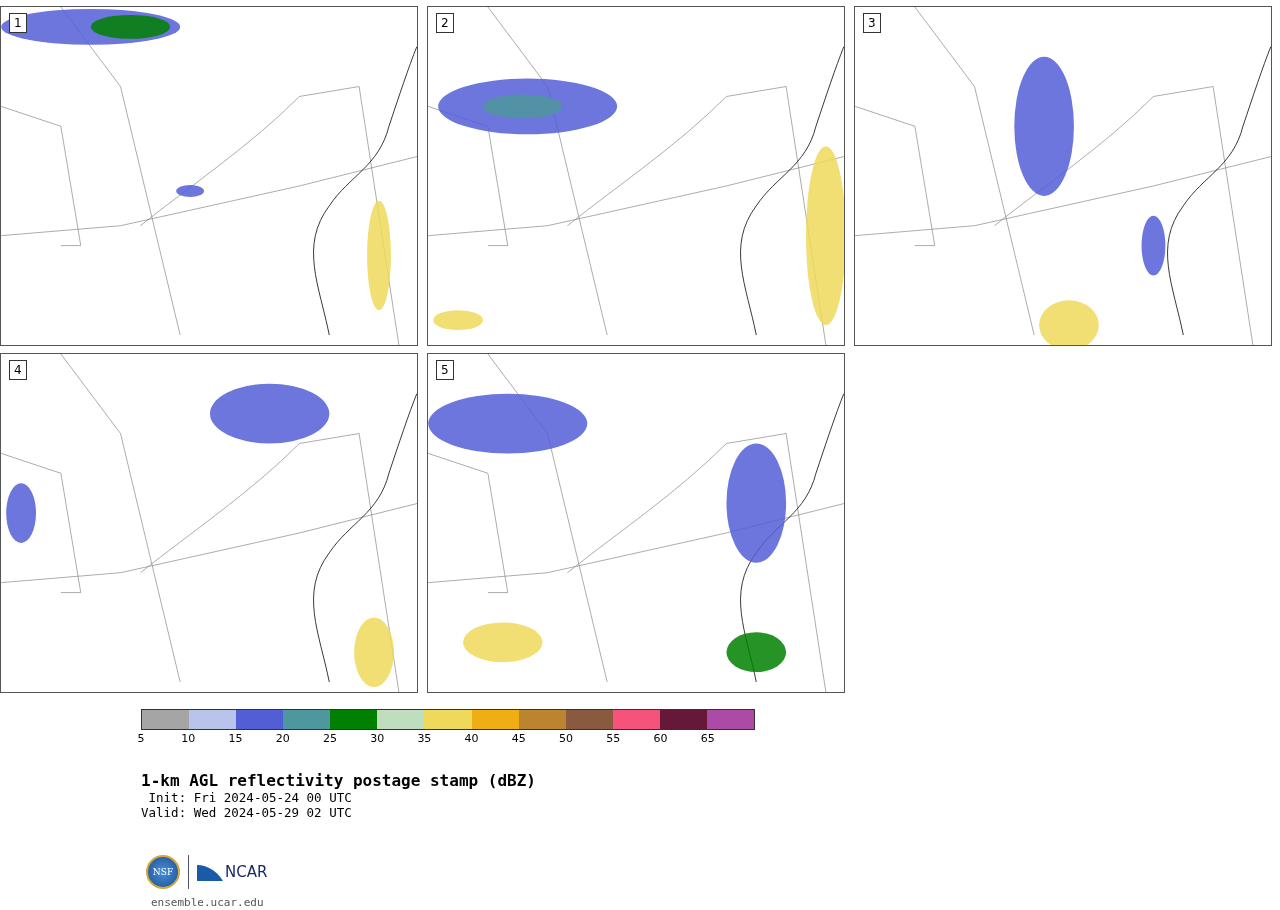 This screenshot has height=910, width=1280. What do you see at coordinates (235, 738) in the screenshot?
I see `scale-tick-label: 15` at bounding box center [235, 738].